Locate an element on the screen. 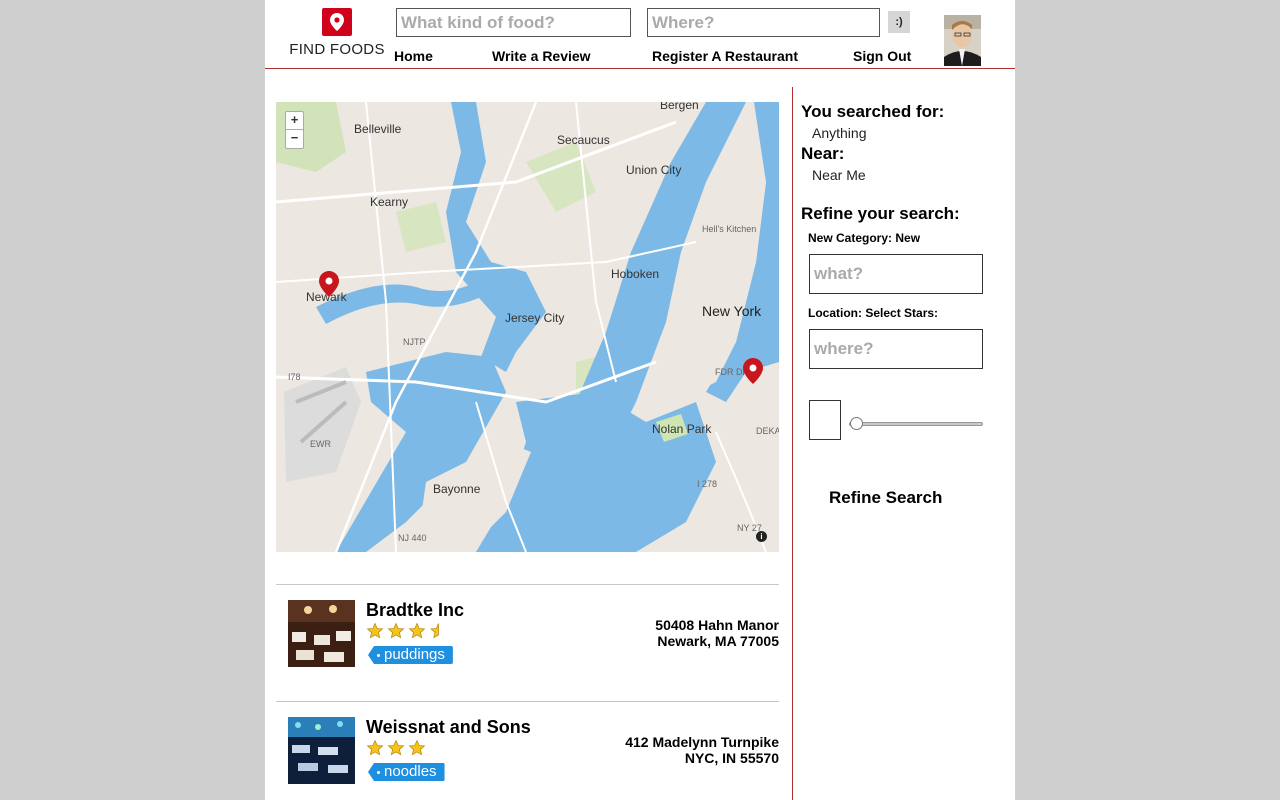  map-label-bergen: Bergen is located at coordinates (679, 107).